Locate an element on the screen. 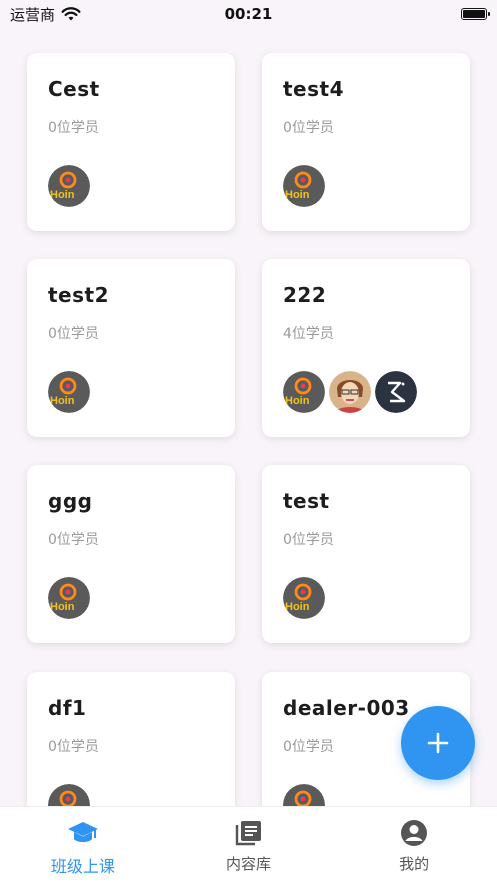  tab-me: 我的 is located at coordinates (414, 845).